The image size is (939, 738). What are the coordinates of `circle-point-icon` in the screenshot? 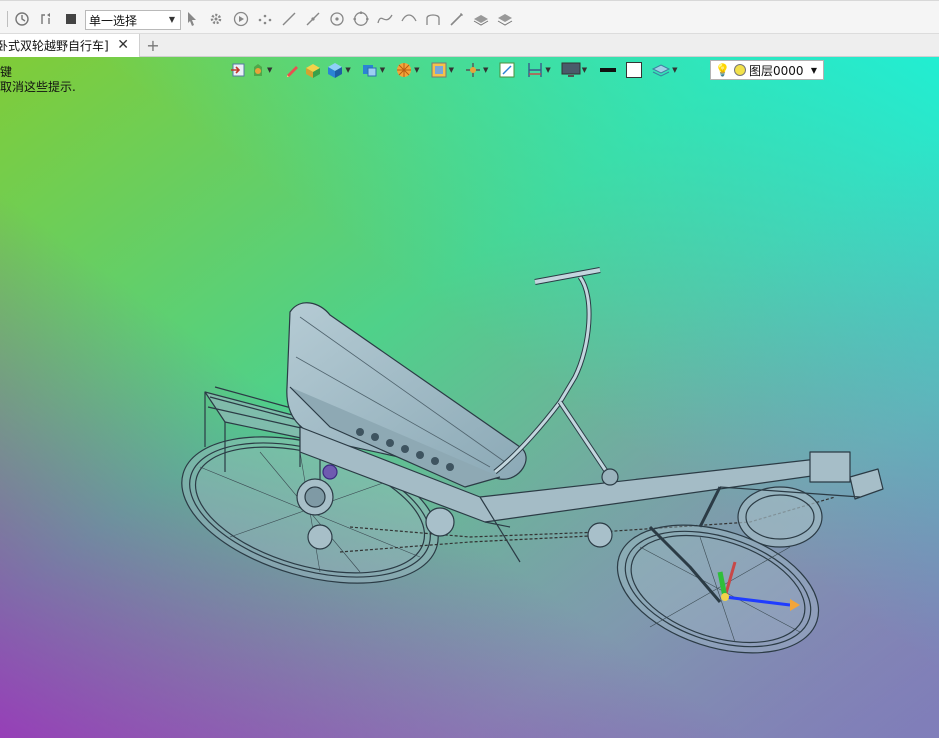 It's located at (337, 19).